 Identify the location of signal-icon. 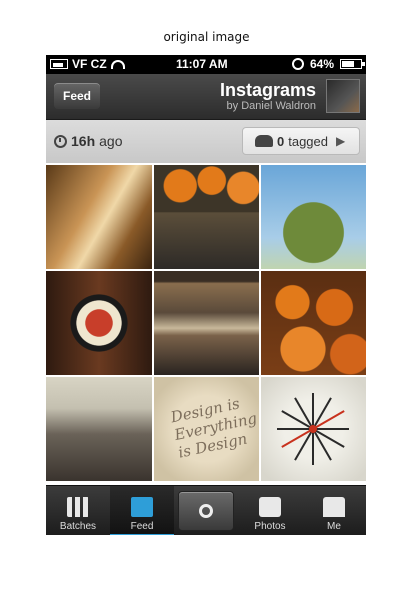
(59, 64).